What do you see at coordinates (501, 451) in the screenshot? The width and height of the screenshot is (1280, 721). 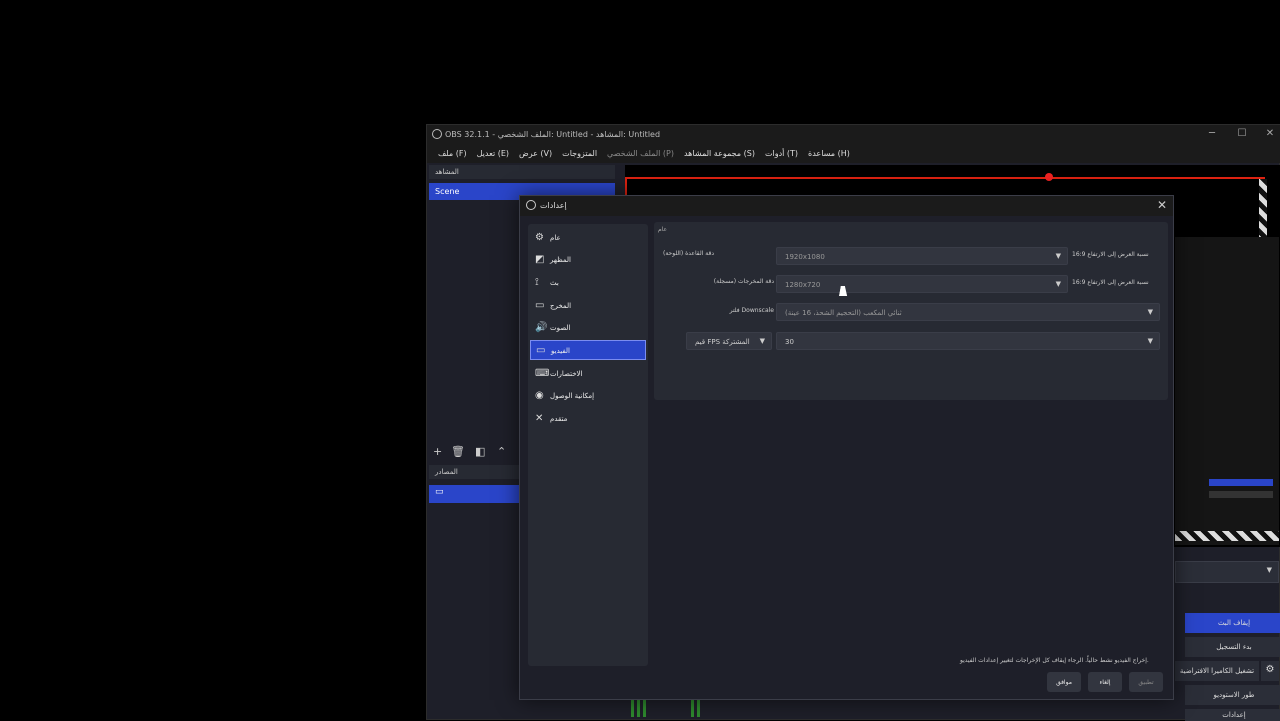 I see `move-up-icon: ⌃` at bounding box center [501, 451].